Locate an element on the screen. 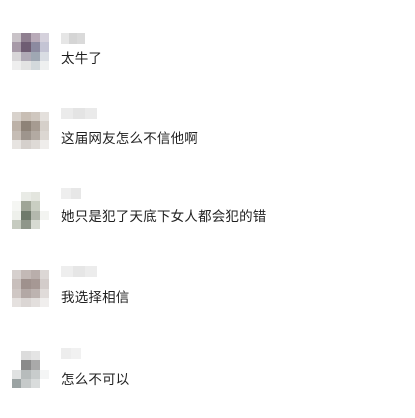 This screenshot has width=415, height=418. comment-text: 这届网友怎么不信他啊 is located at coordinates (129, 139).